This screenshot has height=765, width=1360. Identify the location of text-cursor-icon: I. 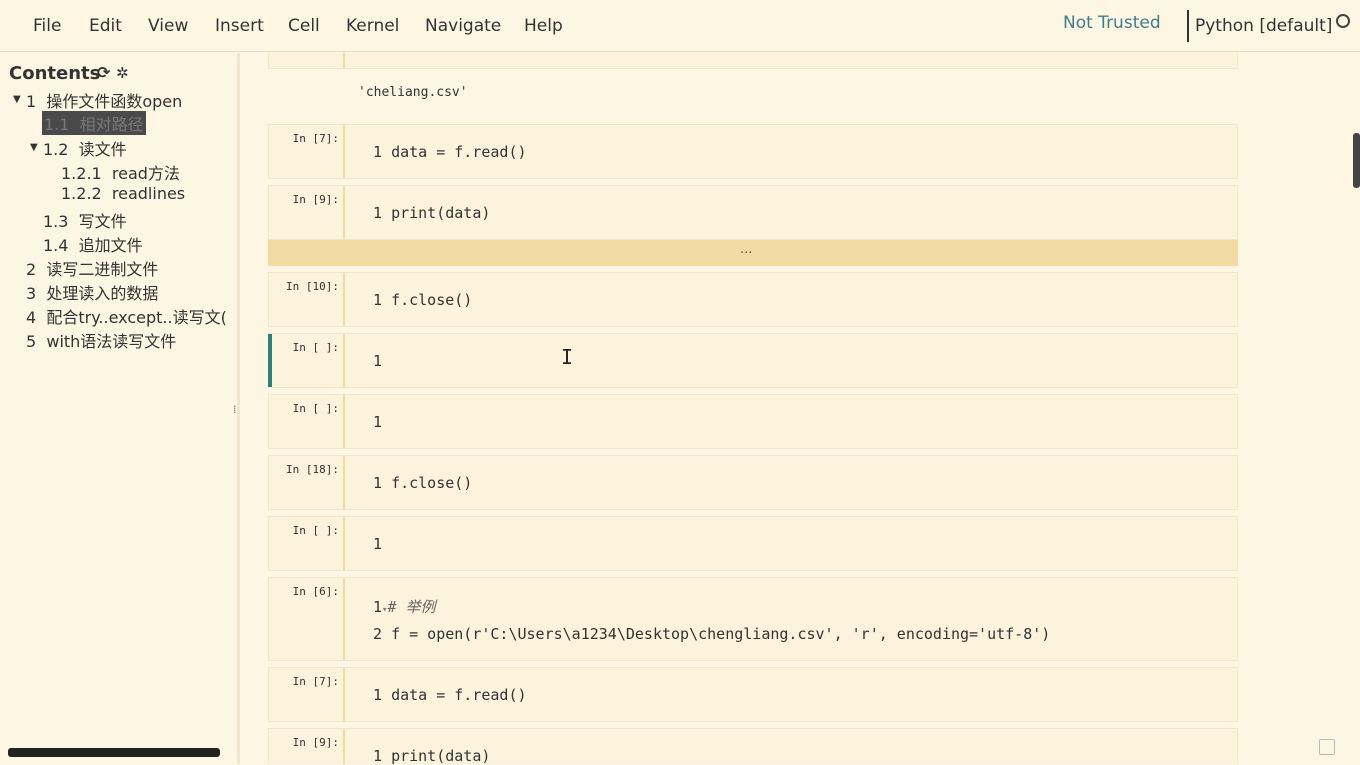
(567, 357).